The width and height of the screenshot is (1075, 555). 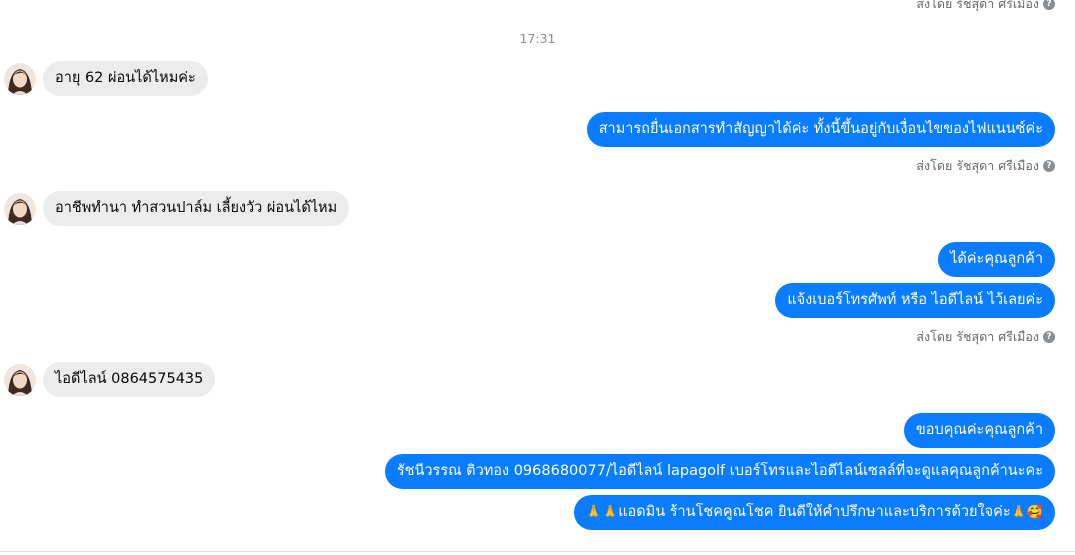 What do you see at coordinates (537, 38) in the screenshot?
I see `timestamp: 17:31` at bounding box center [537, 38].